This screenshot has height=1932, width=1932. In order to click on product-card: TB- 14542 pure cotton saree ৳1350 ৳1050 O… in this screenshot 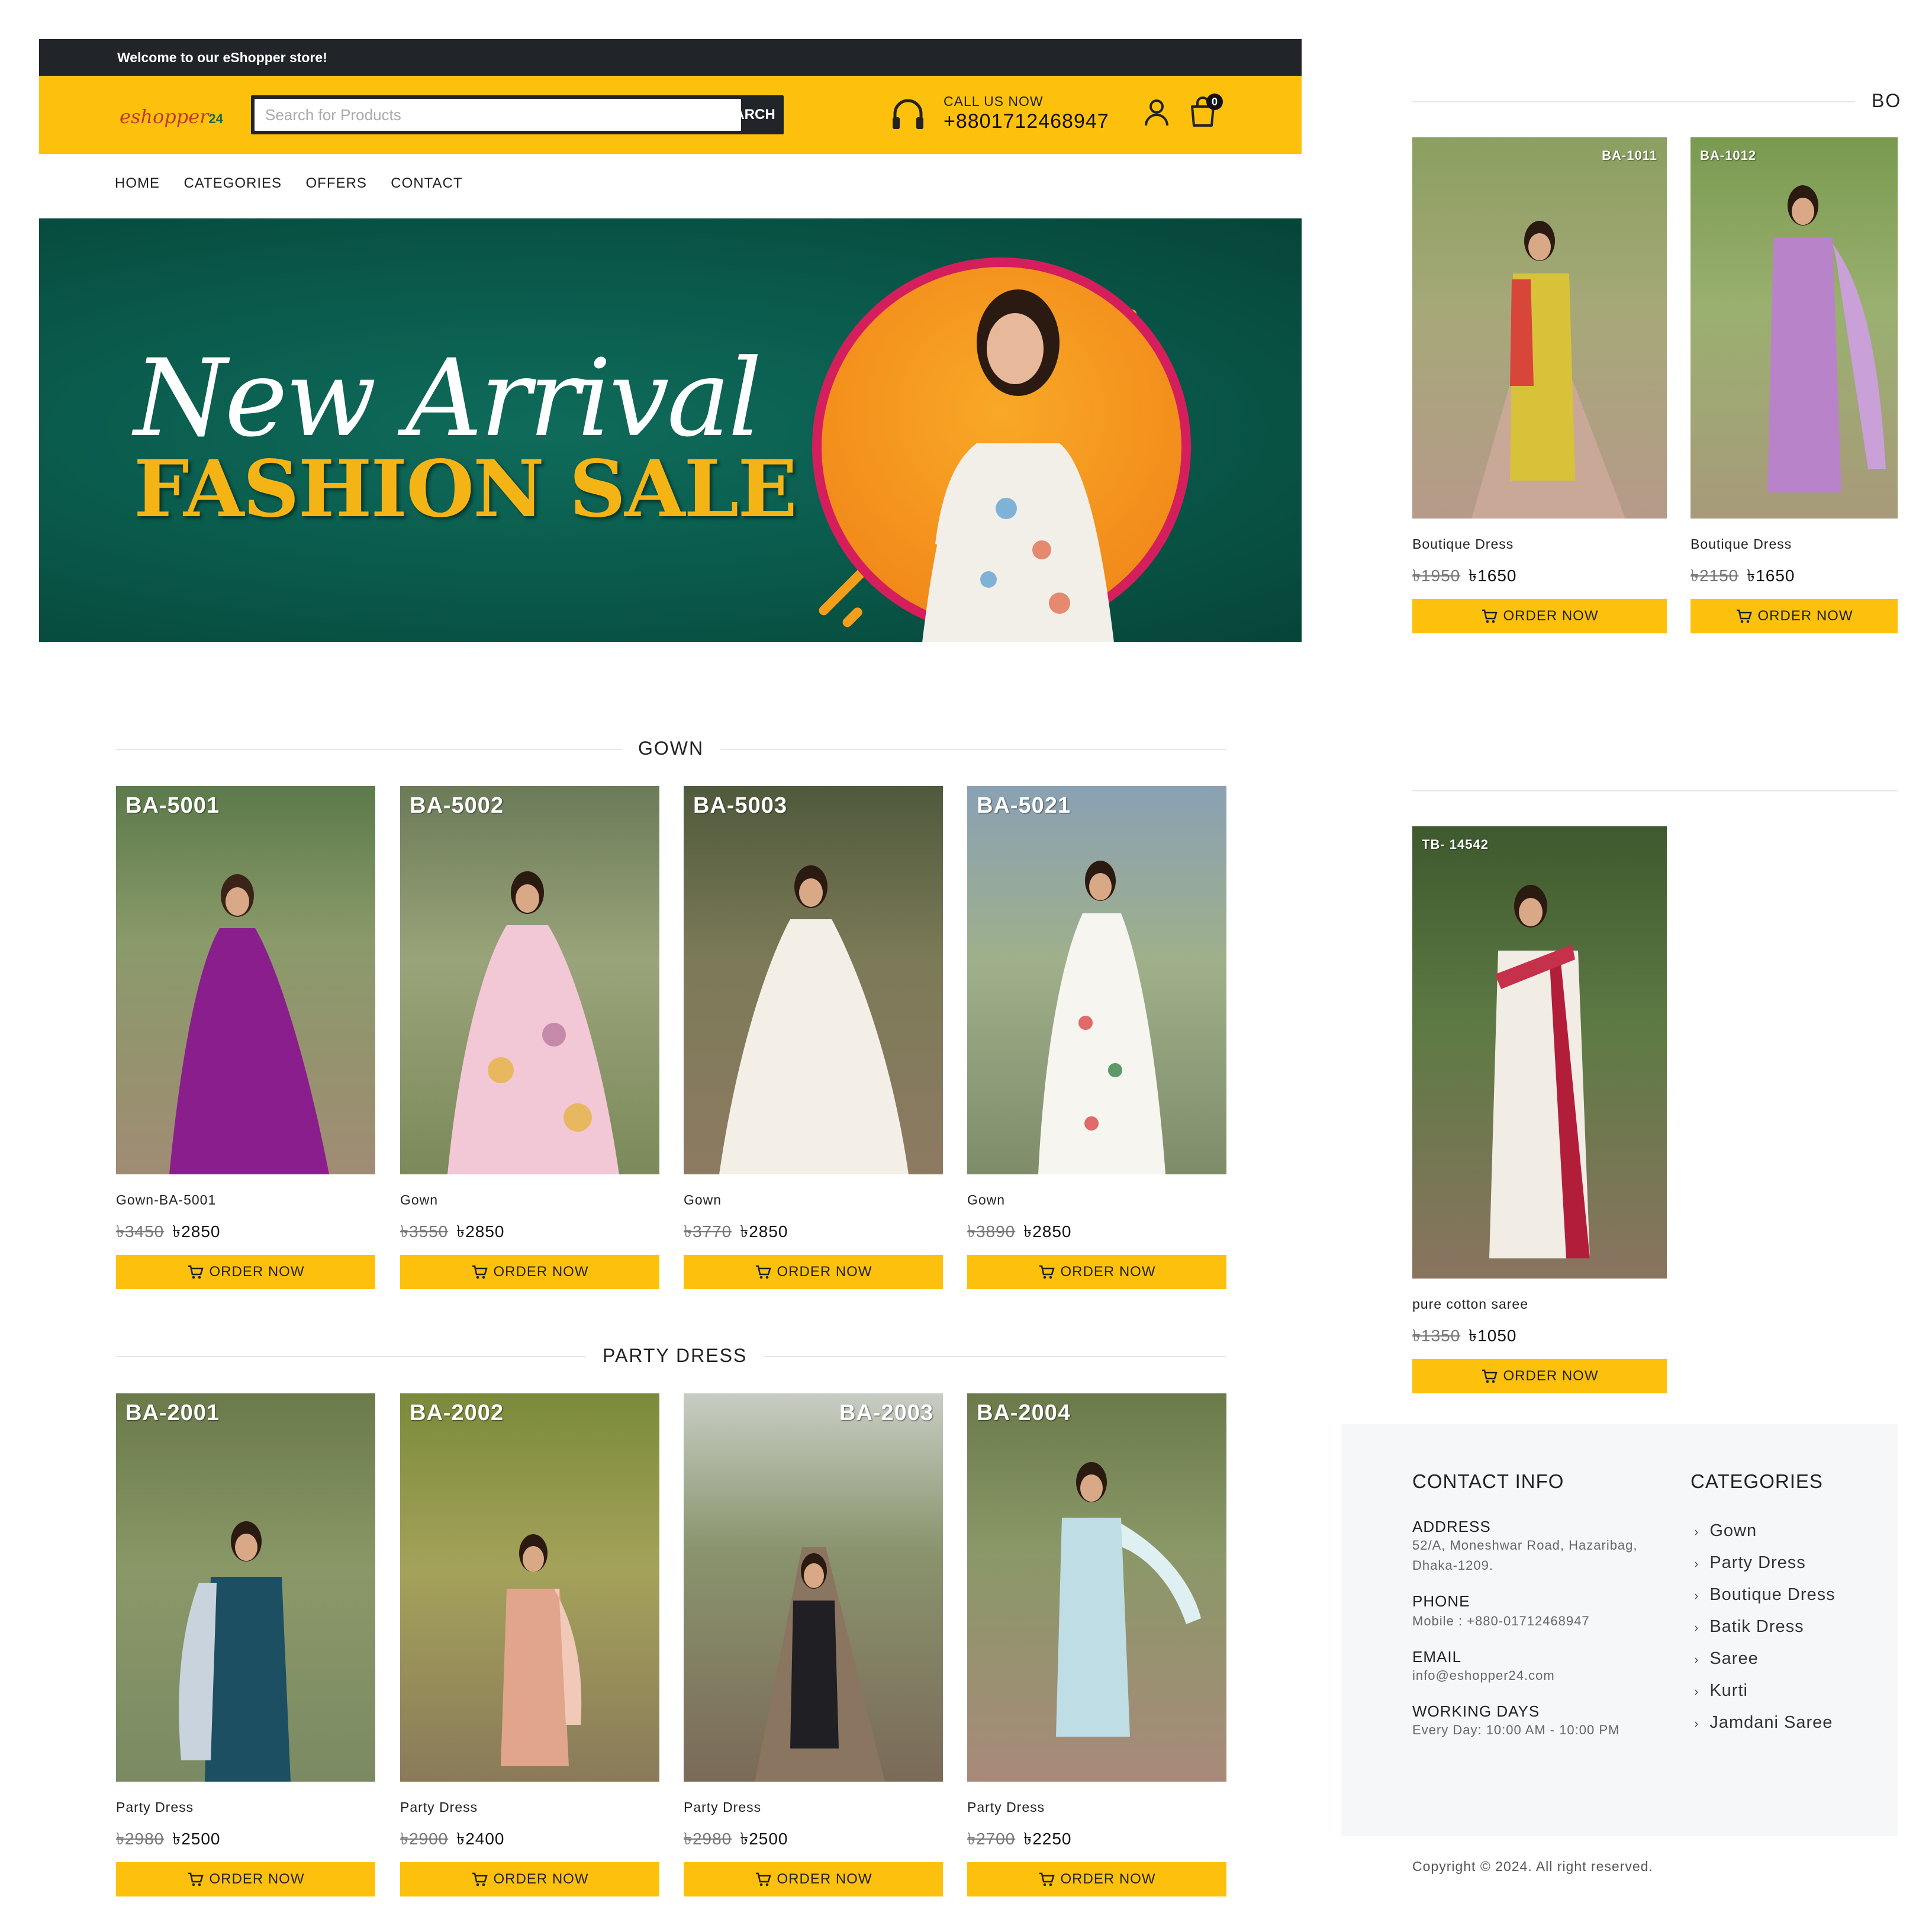, I will do `click(1539, 1109)`.